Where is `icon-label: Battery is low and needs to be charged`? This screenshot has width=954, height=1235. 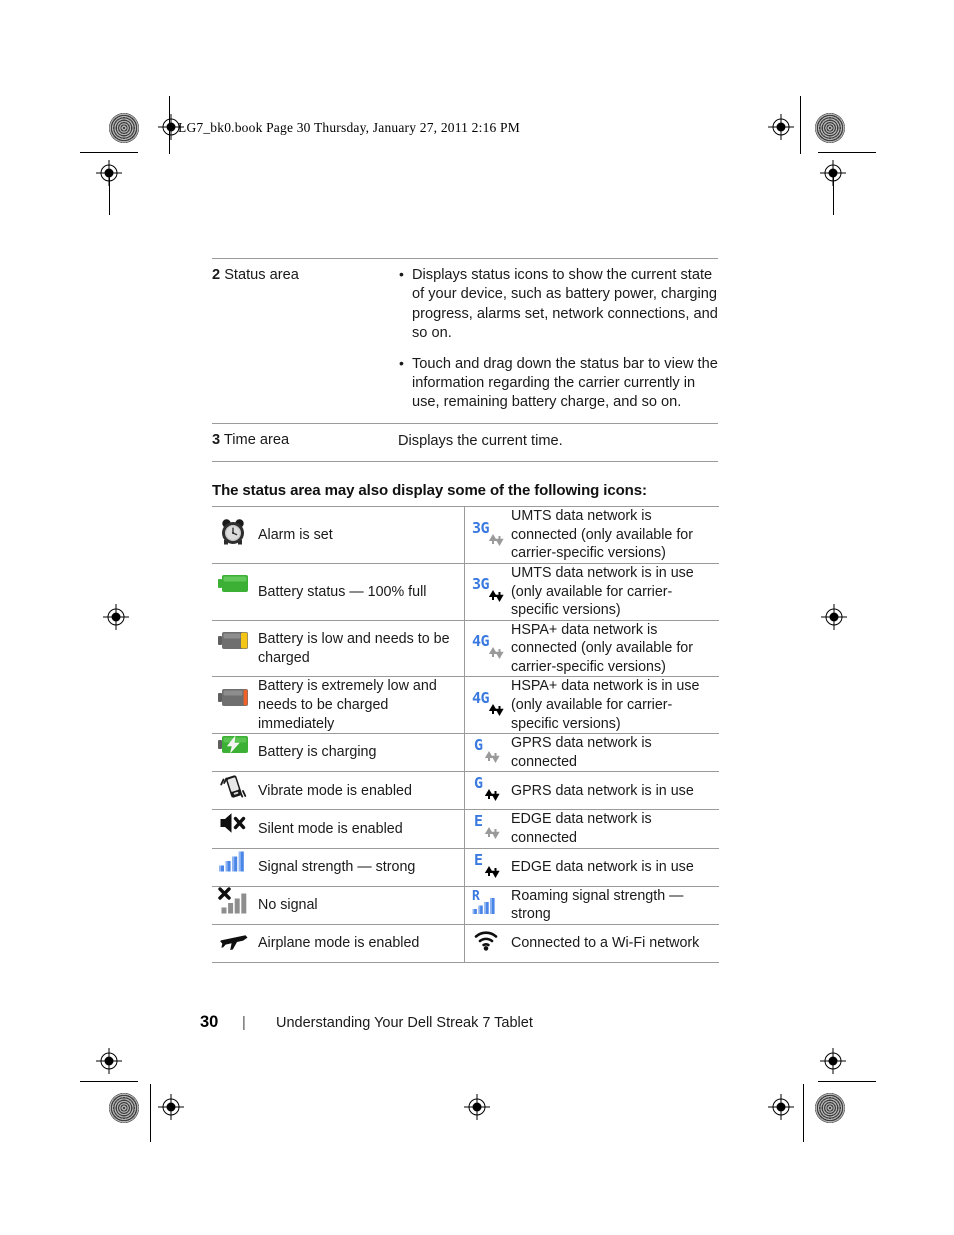 icon-label: Battery is low and needs to be charged is located at coordinates (361, 648).